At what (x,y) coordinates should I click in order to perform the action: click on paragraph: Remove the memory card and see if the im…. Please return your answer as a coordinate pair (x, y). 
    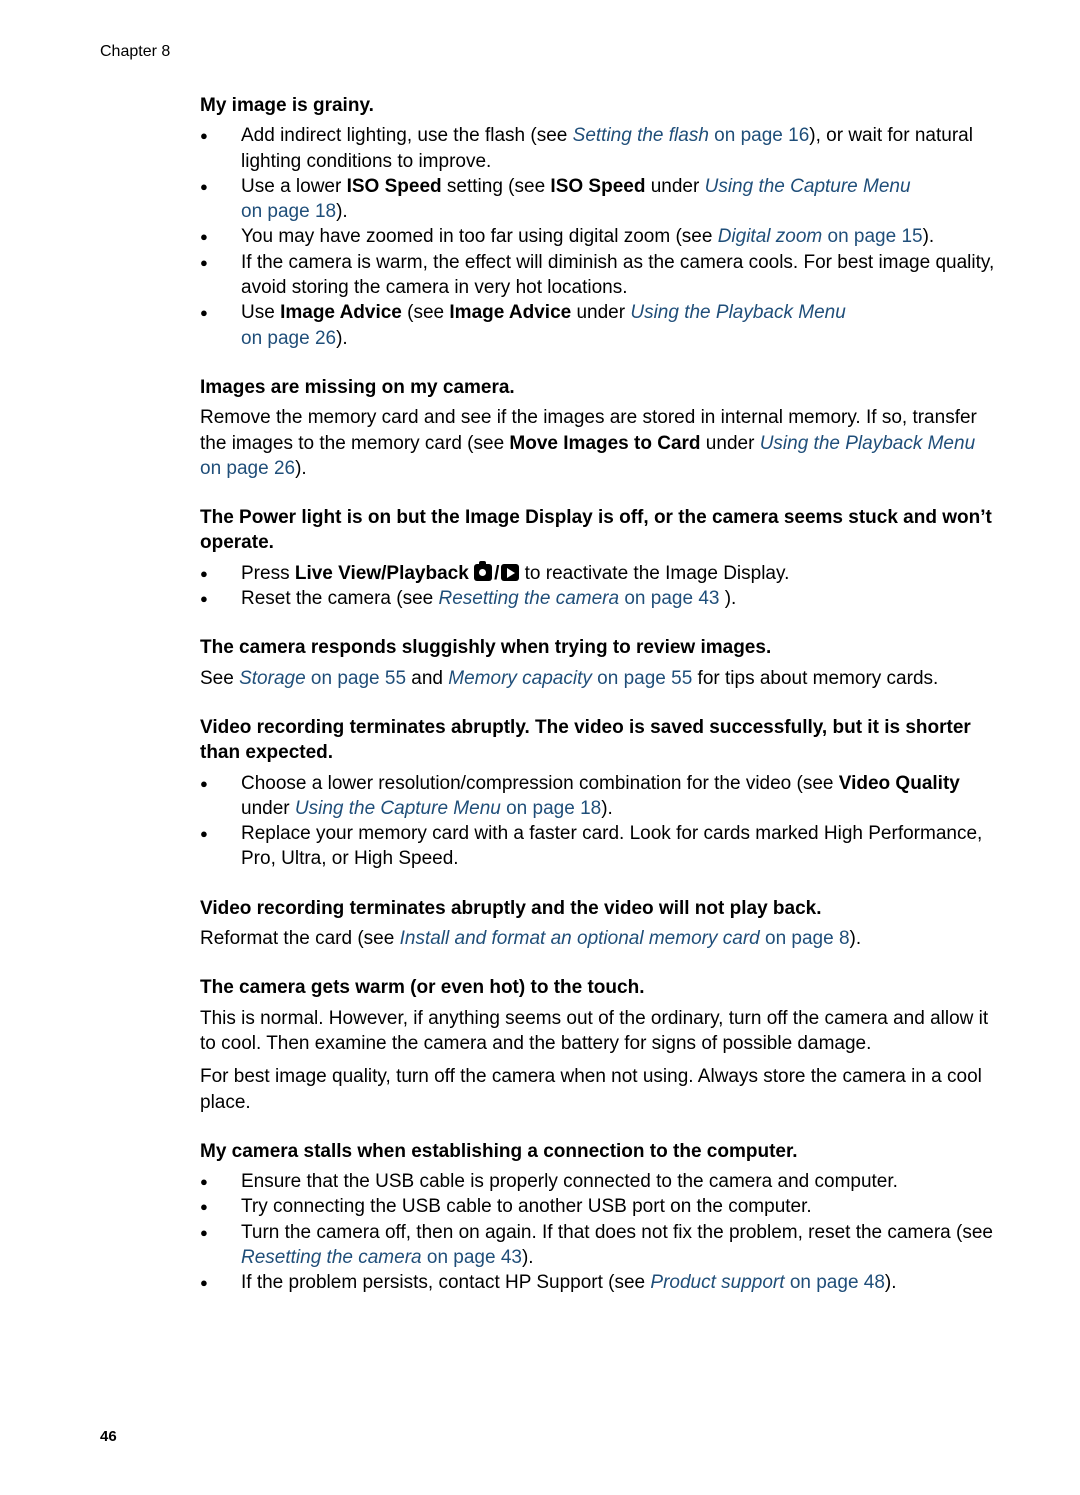
    Looking at the image, I should click on (588, 443).